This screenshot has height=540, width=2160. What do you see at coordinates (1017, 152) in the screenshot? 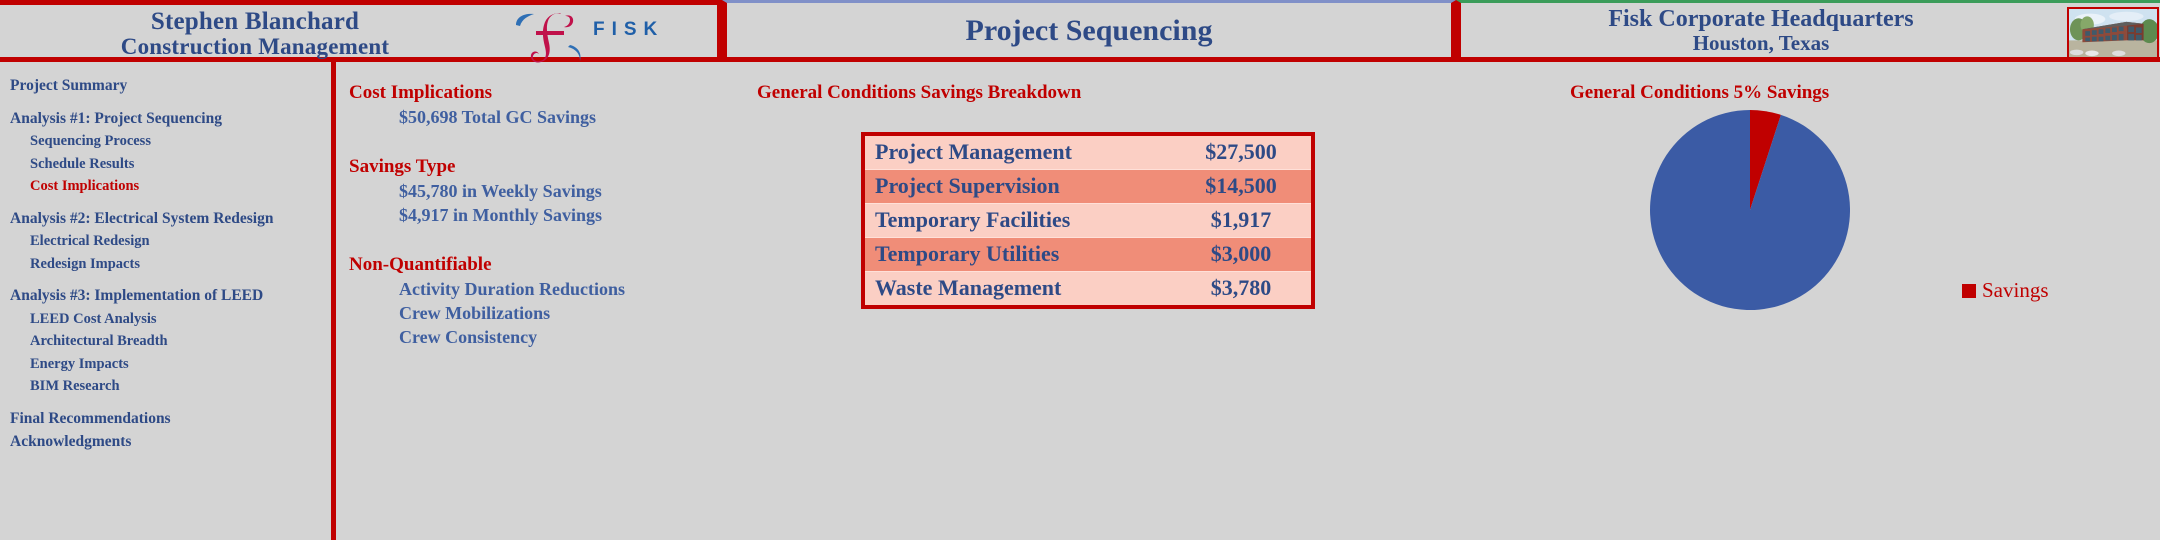
I see `table-cell-label: Project Management` at bounding box center [1017, 152].